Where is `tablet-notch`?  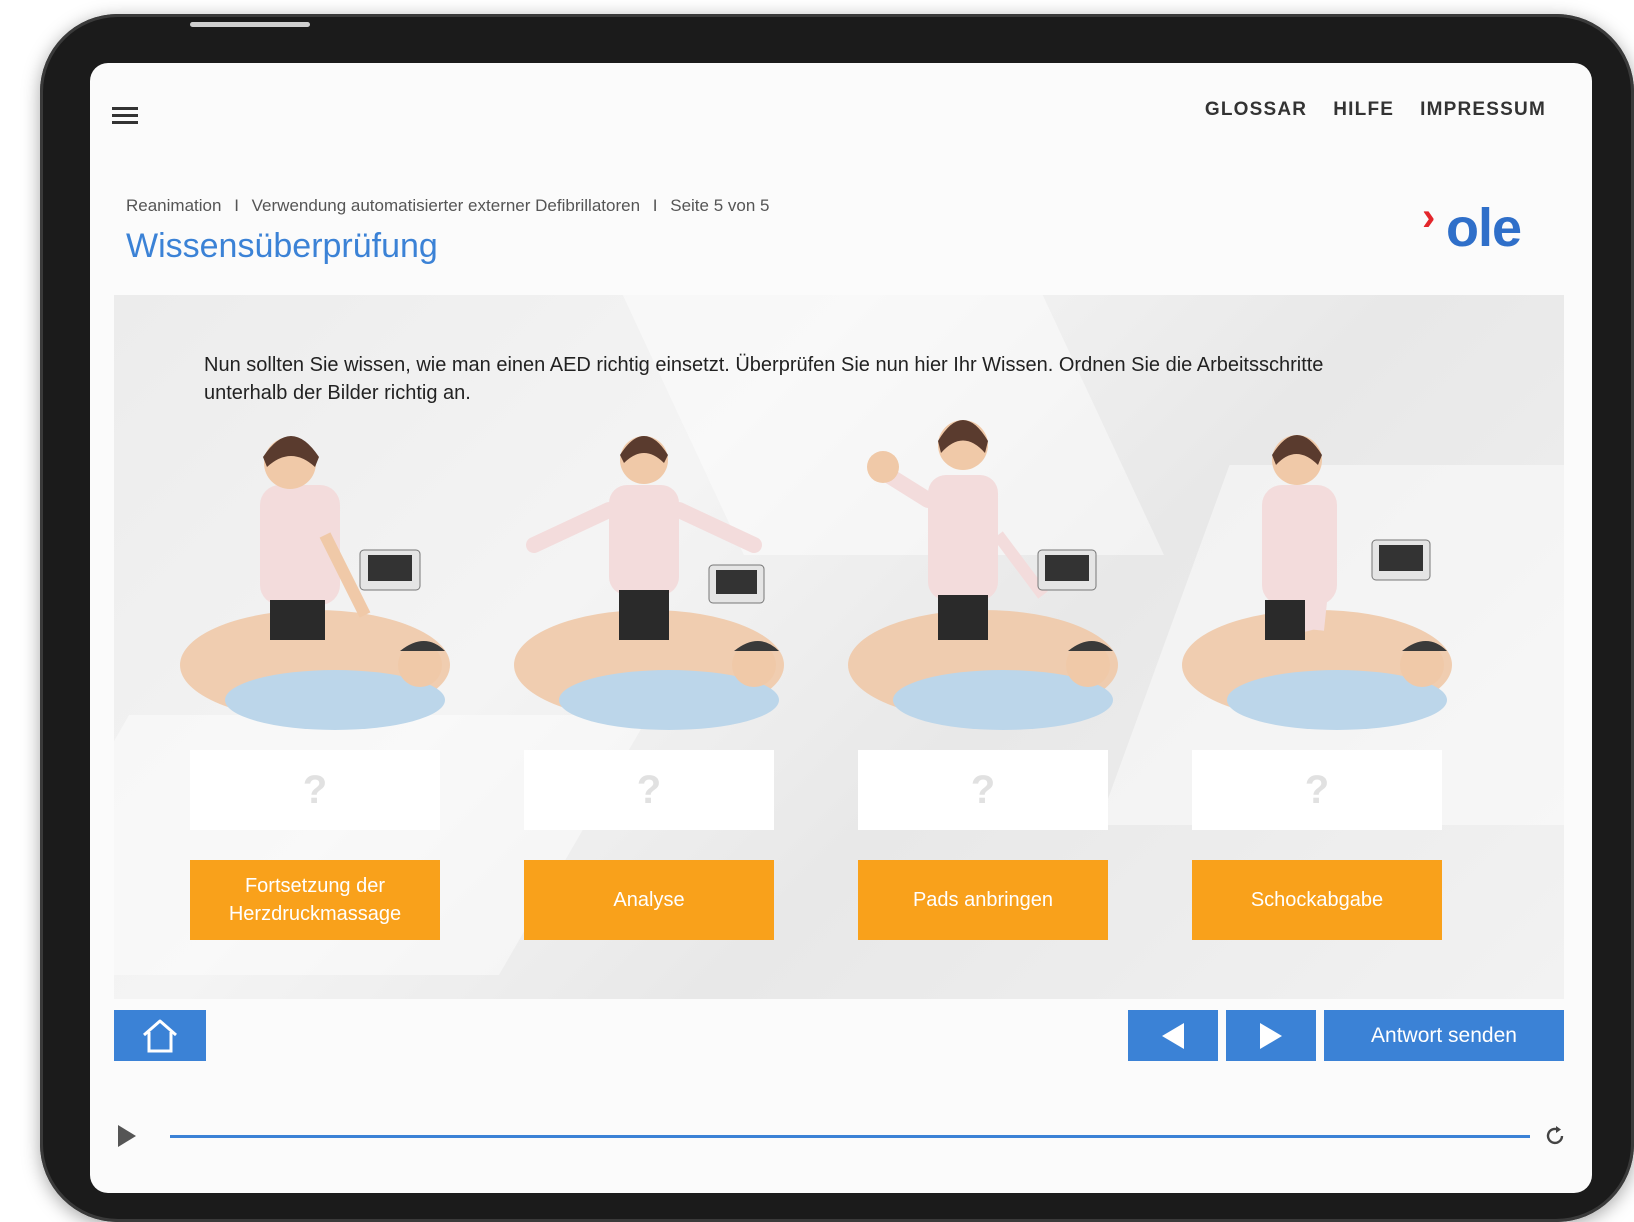
tablet-notch is located at coordinates (250, 24).